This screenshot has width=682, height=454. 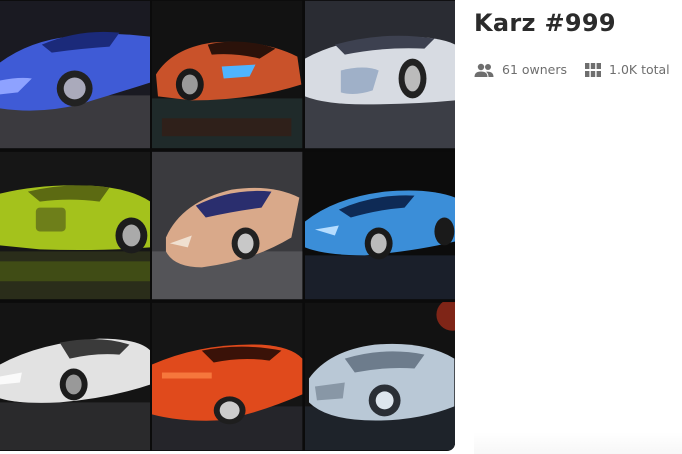 What do you see at coordinates (545, 23) in the screenshot?
I see `collection-title: Karz #999` at bounding box center [545, 23].